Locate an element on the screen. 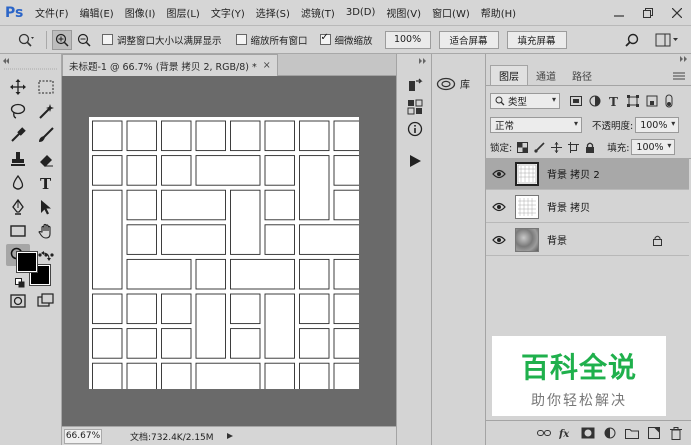  menu-help: 帮助(H) is located at coordinates (498, 12).